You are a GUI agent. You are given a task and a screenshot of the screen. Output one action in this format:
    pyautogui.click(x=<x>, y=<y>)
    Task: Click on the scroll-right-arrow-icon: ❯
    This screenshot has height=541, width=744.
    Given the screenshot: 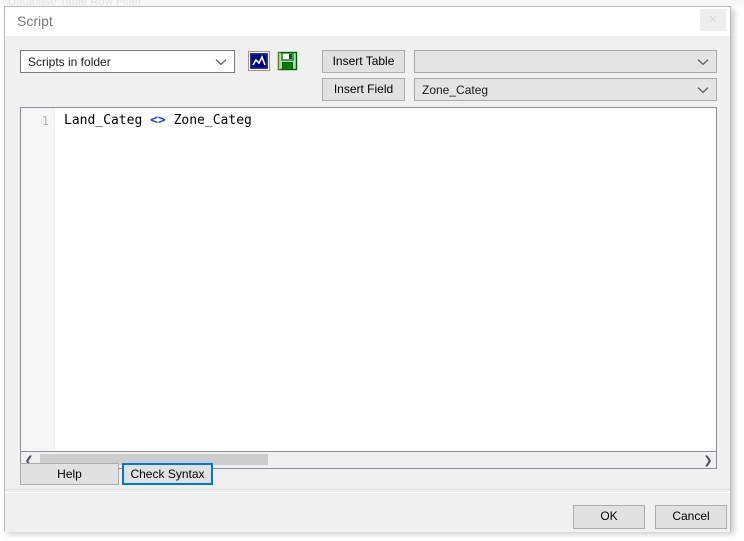 What is the action you would take?
    pyautogui.click(x=708, y=460)
    